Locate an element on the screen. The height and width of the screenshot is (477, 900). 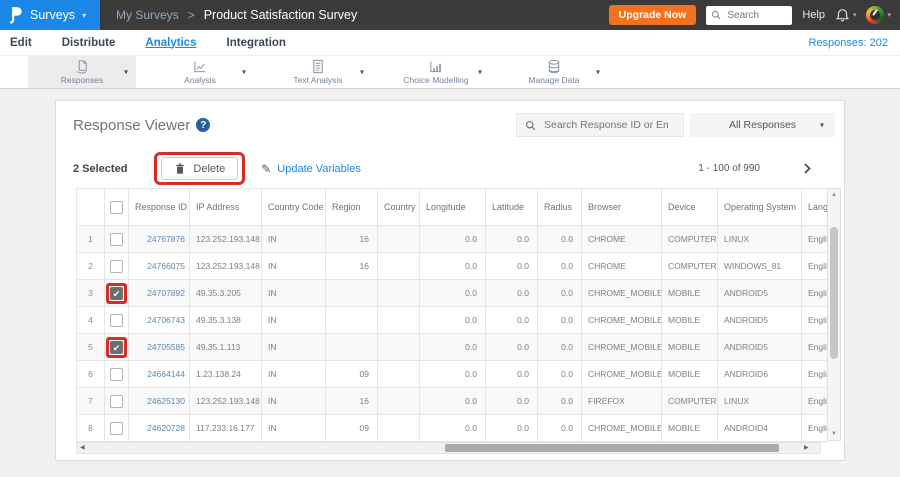
cell-operating-system: ANDROID5 is located at coordinates (759, 293).